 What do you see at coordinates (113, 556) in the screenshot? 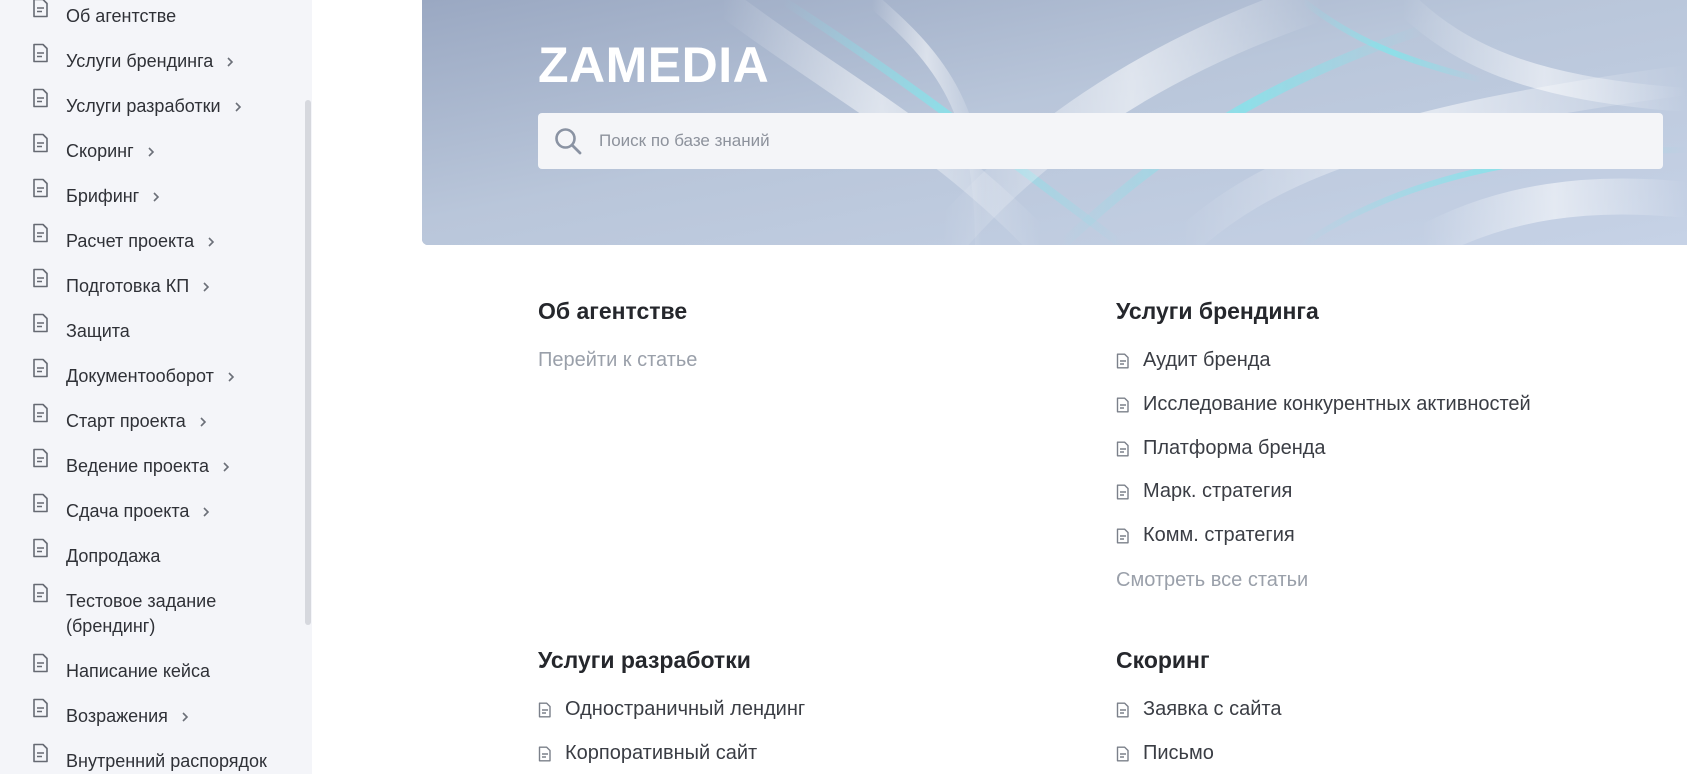
I see `sidebar-item-label: Допродажа` at bounding box center [113, 556].